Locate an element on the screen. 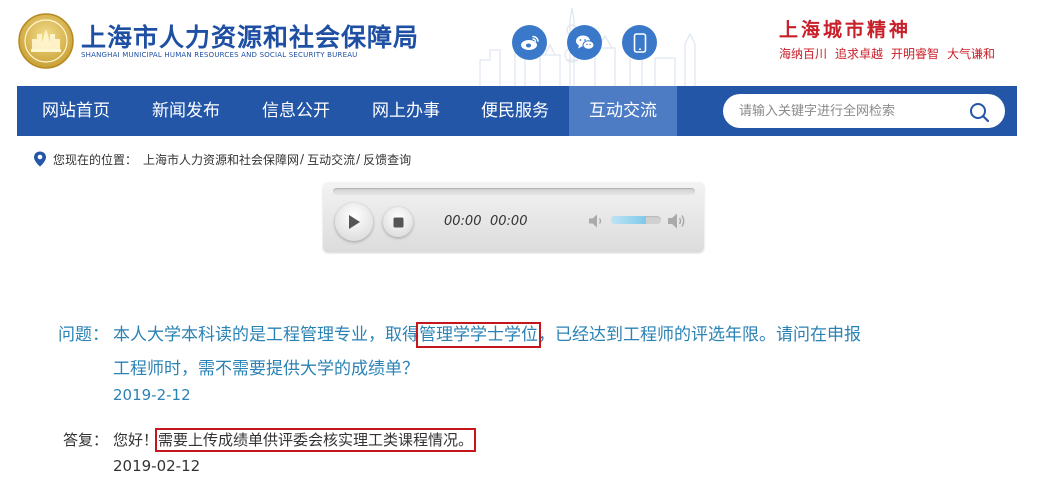 This screenshot has height=496, width=1060. audio-progress-bar is located at coordinates (514, 191).